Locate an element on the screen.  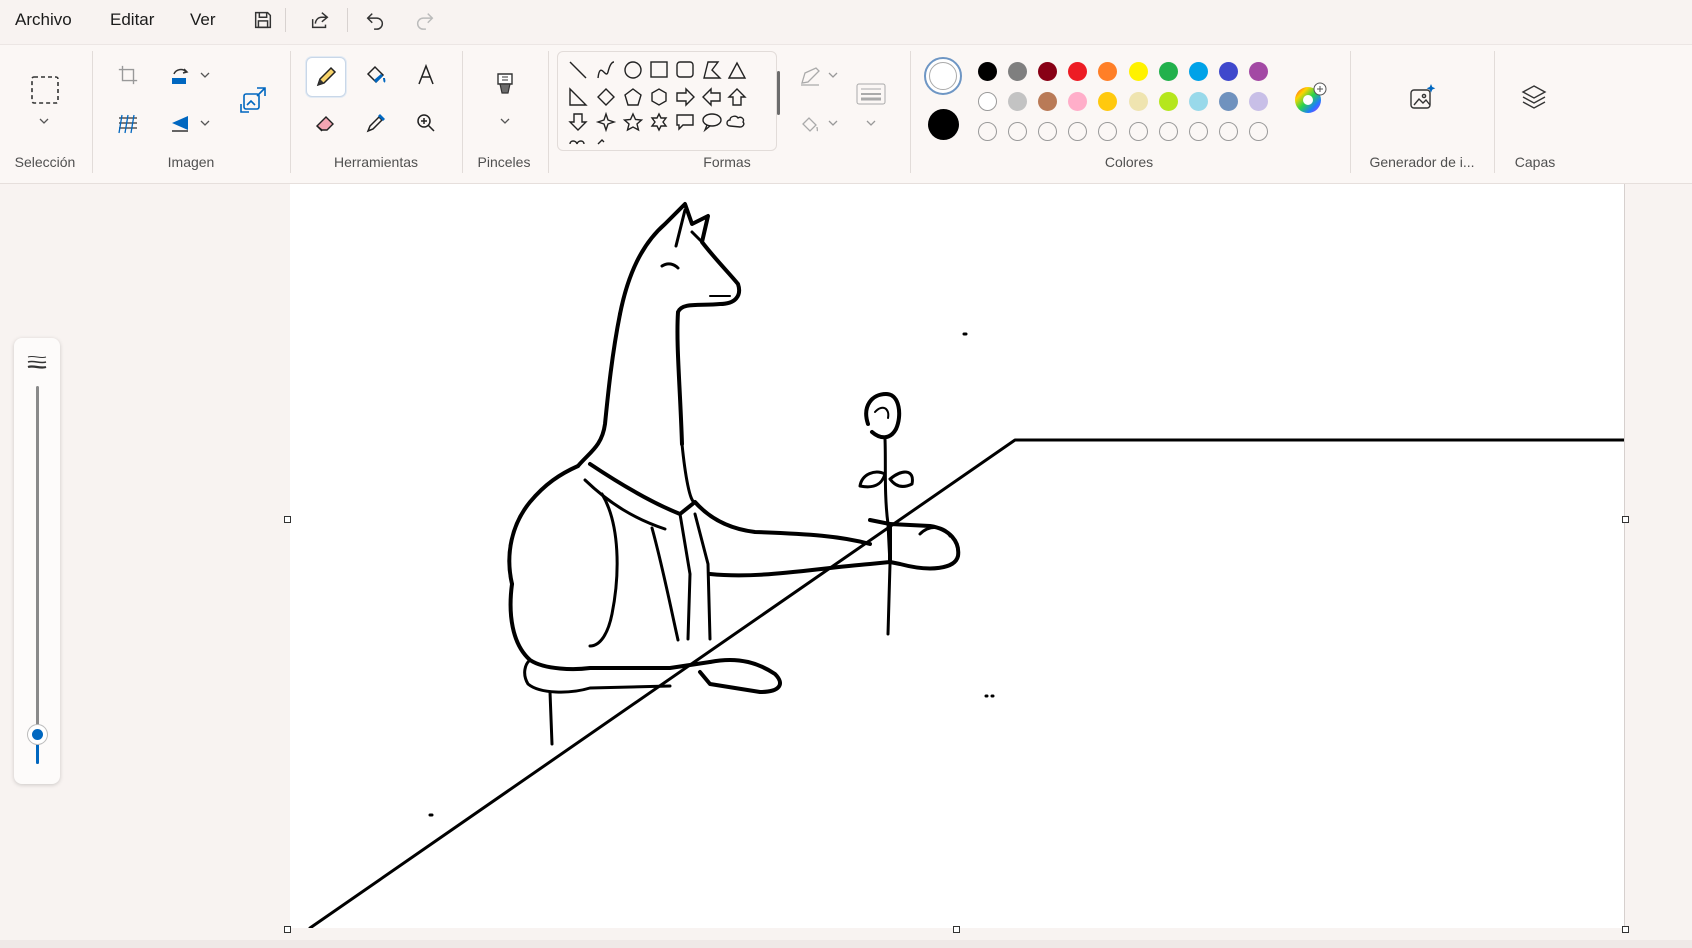
resize-handle-bottom-left is located at coordinates (287, 929).